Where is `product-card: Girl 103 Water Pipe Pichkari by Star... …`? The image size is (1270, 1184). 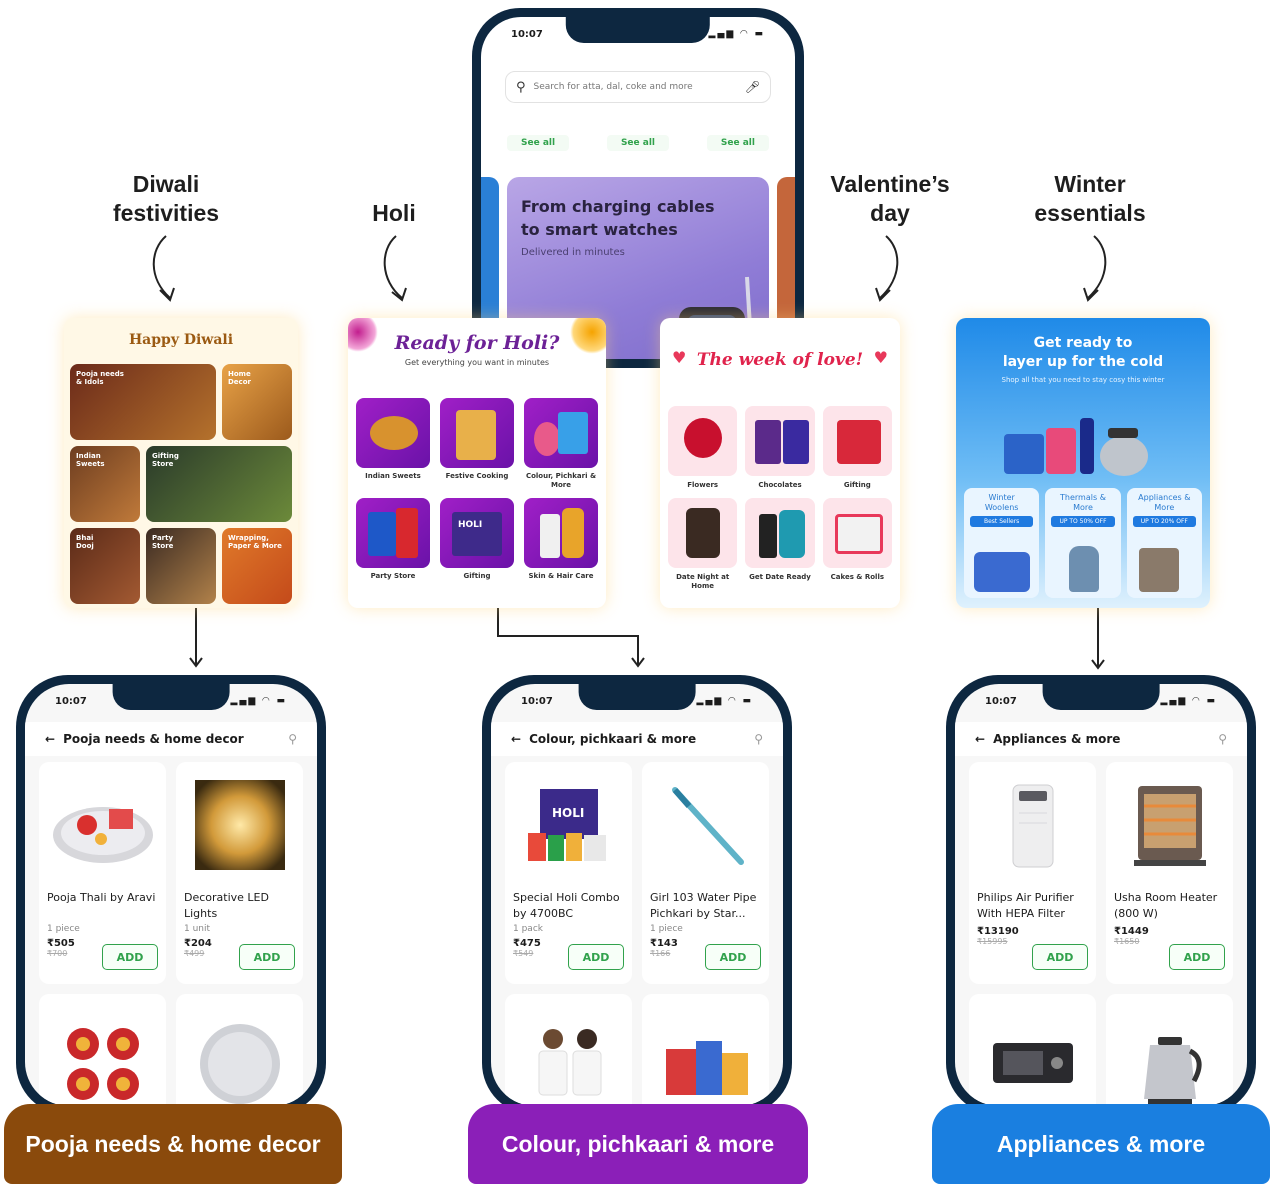 product-card: Girl 103 Water Pipe Pichkari by Star... … is located at coordinates (705, 873).